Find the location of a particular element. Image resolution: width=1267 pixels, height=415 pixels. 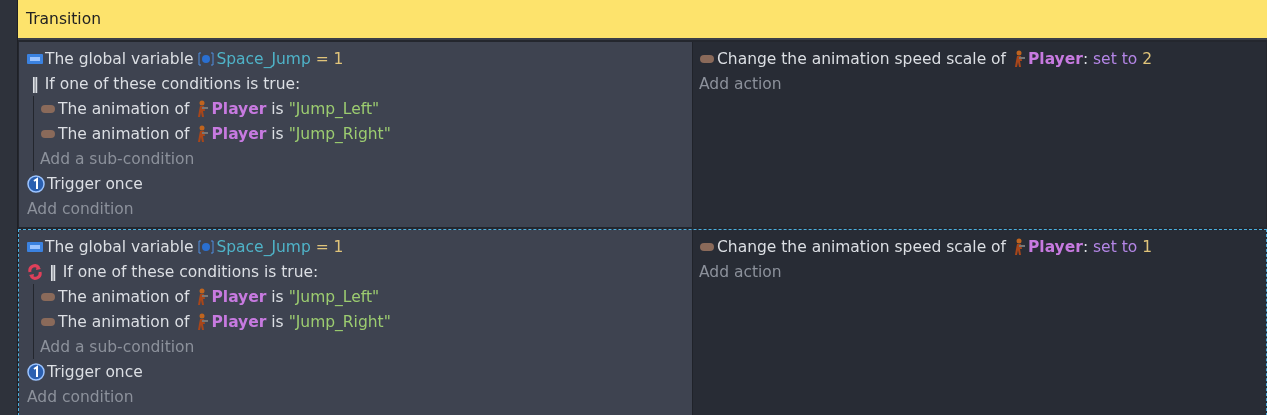

group-title: Transition is located at coordinates (642, 20).